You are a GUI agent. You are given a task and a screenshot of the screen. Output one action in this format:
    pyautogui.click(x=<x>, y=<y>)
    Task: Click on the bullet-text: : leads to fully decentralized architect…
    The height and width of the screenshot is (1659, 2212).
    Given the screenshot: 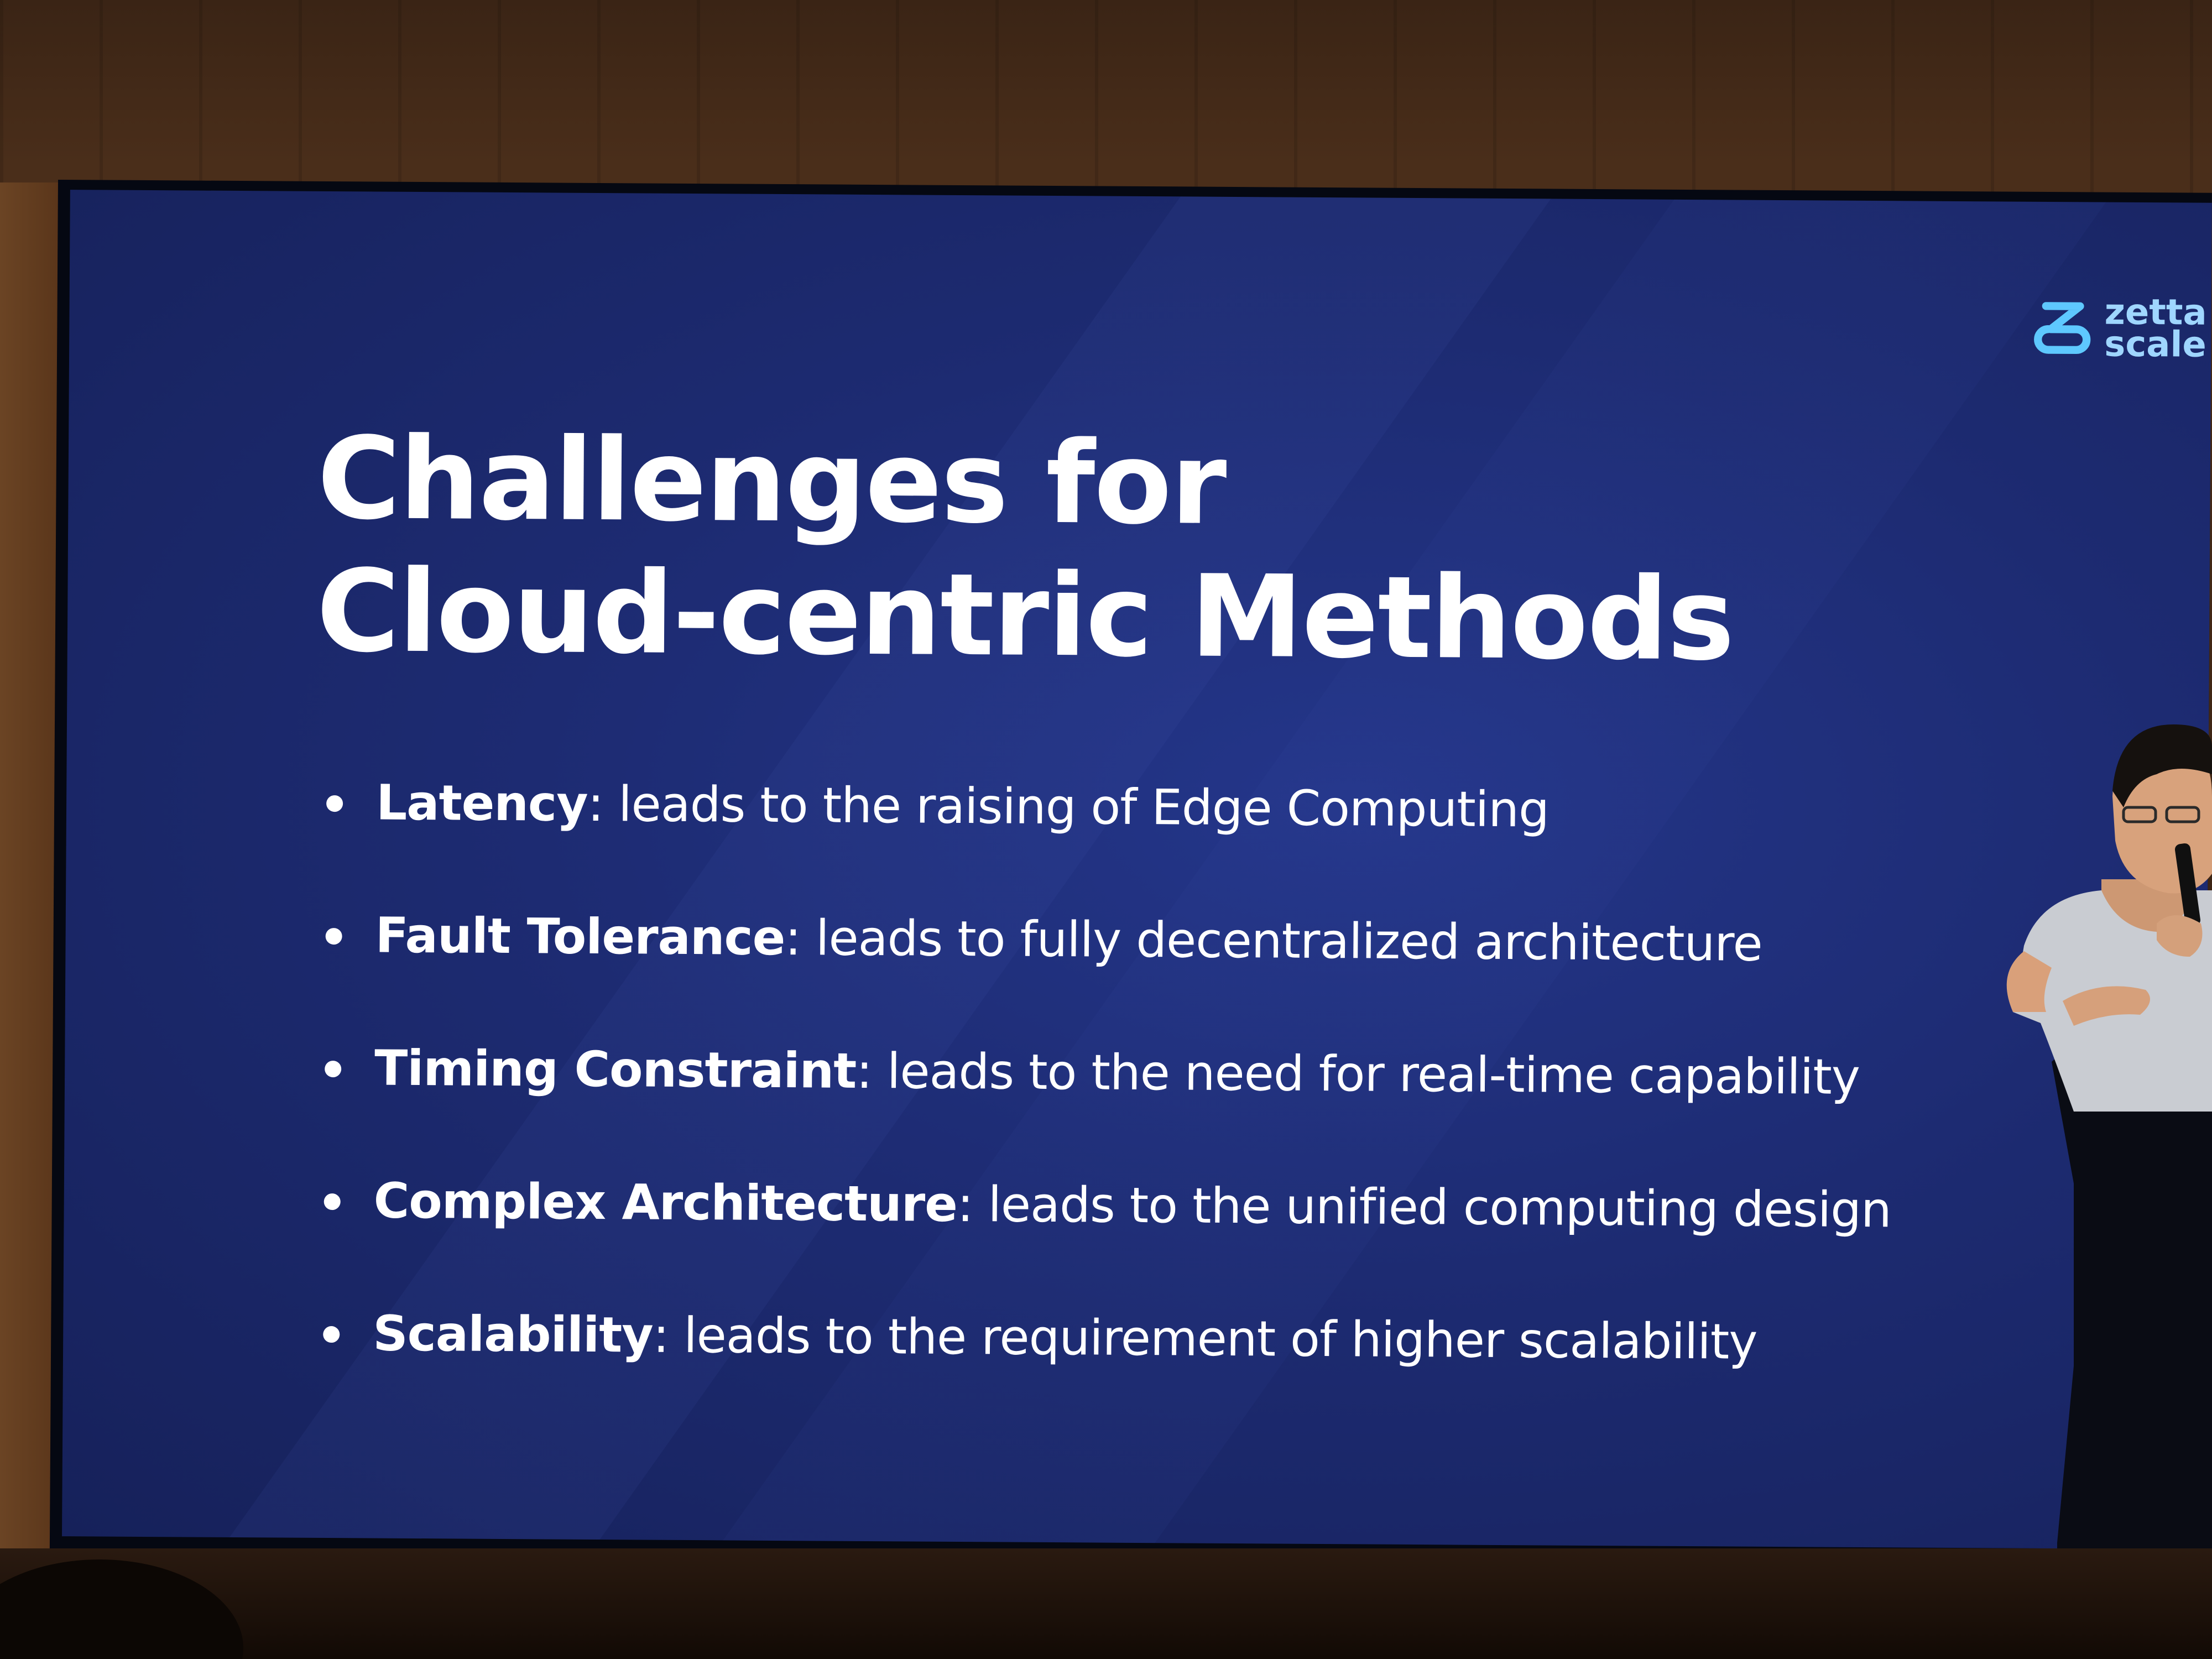 What is the action you would take?
    pyautogui.click(x=1274, y=941)
    